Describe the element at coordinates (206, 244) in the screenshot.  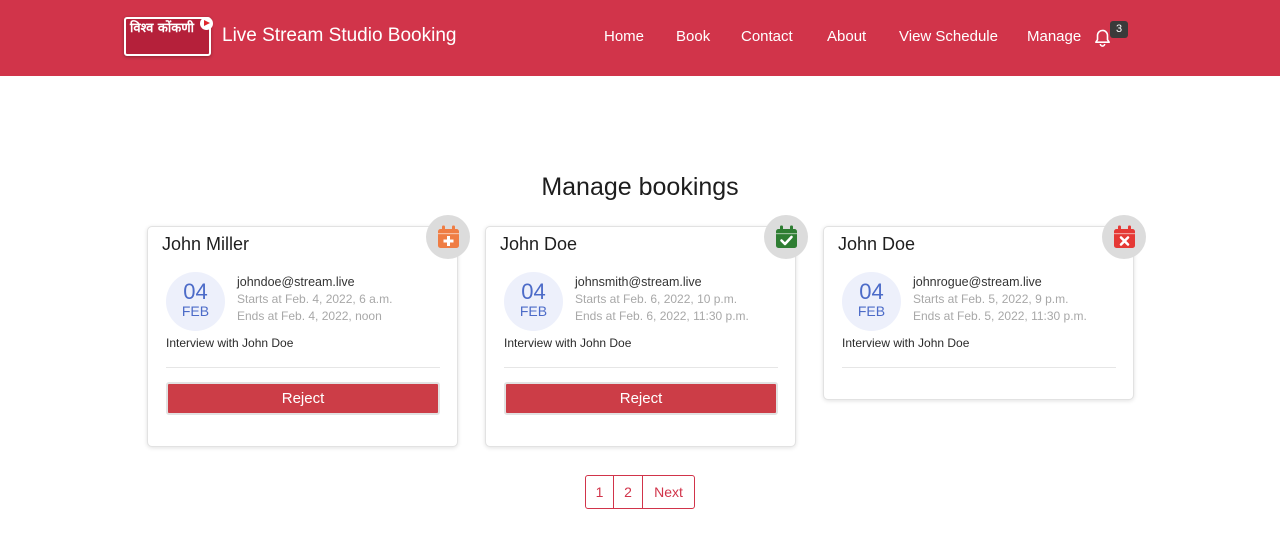
I see `booking-name: John Miller` at that location.